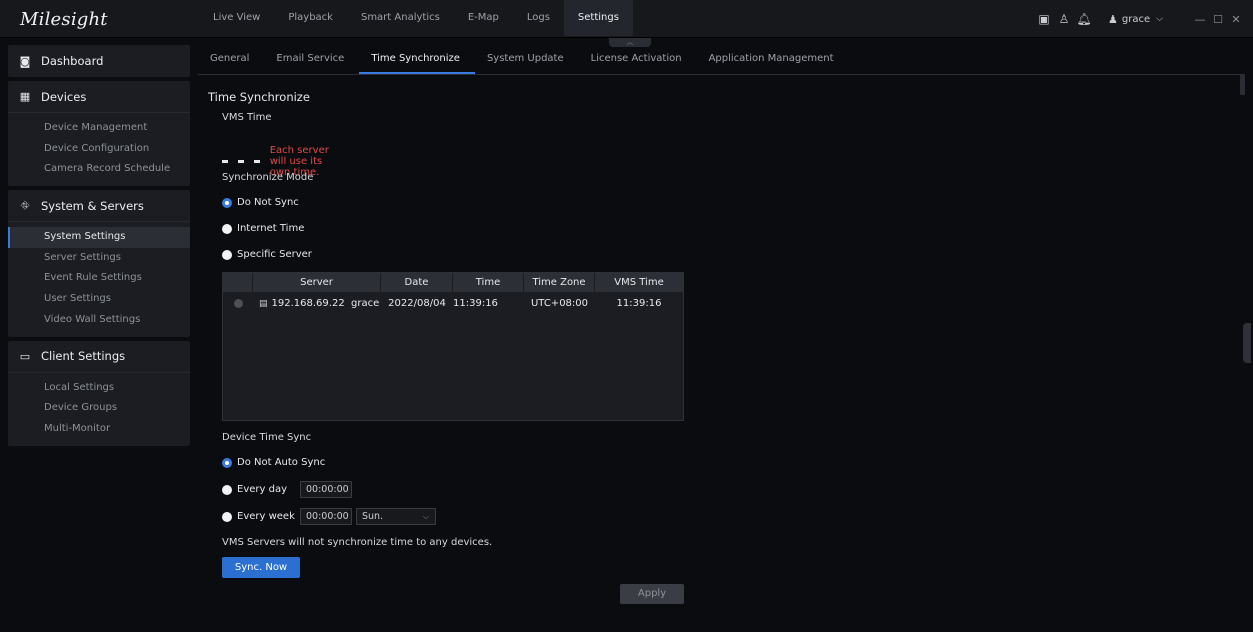 This screenshot has width=1253, height=632. What do you see at coordinates (259, 97) in the screenshot?
I see `page-title: Time Synchronize` at bounding box center [259, 97].